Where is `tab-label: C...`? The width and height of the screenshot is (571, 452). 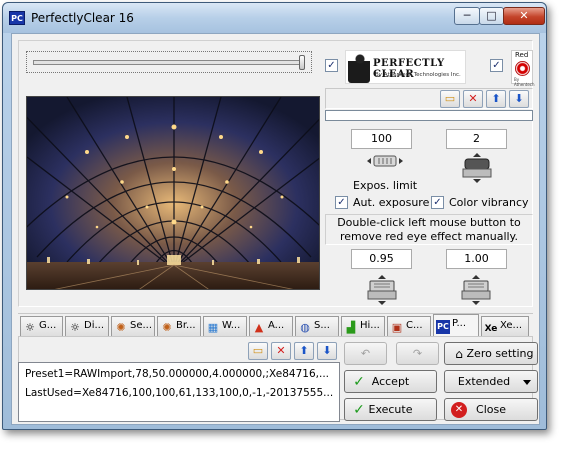 tab-label: C... is located at coordinates (414, 325).